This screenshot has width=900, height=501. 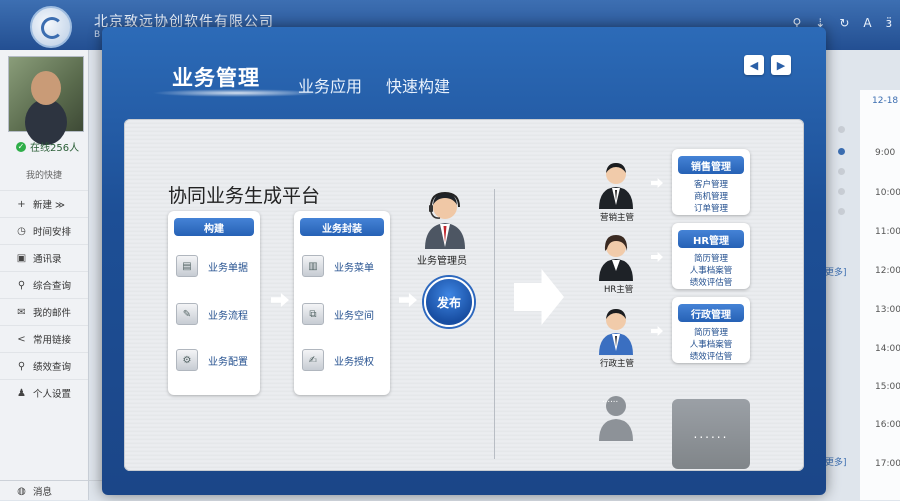 I want to click on calendar-time: 17:00, so click(x=887, y=464).